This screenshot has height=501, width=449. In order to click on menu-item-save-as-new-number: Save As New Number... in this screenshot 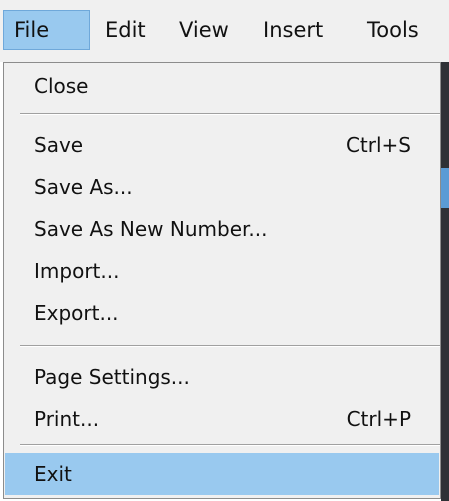, I will do `click(222, 228)`.